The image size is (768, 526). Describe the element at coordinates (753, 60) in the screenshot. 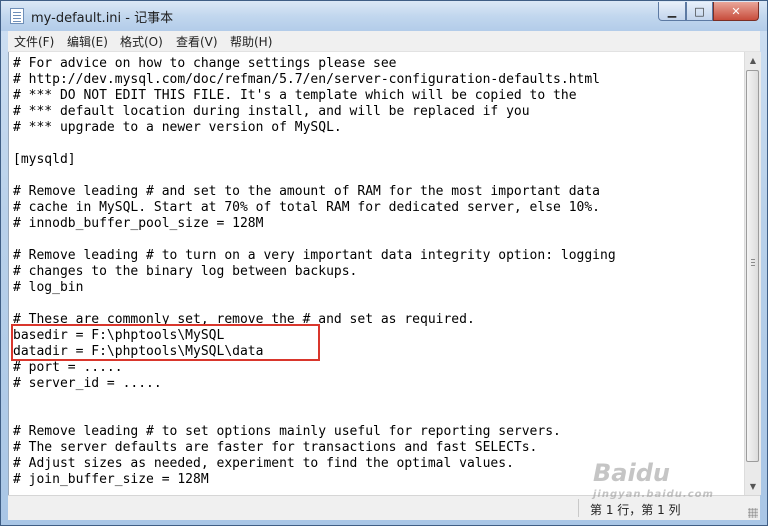

I see `scroll-up-arrow-icon: ▲` at that location.